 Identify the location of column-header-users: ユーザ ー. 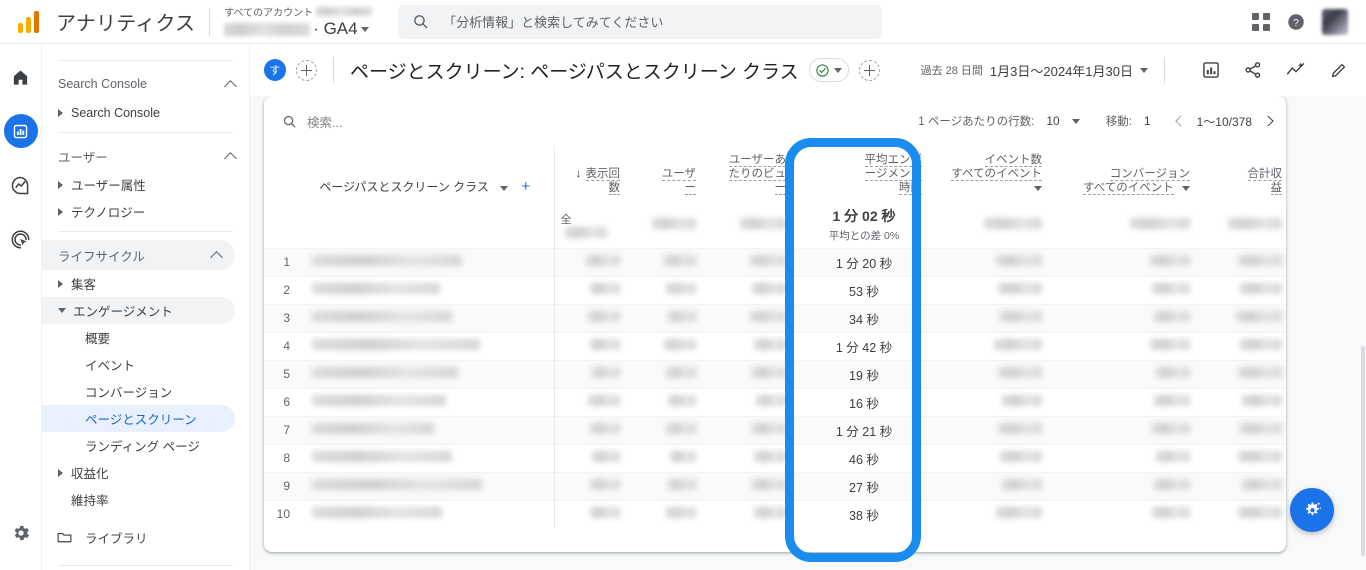
(668, 174).